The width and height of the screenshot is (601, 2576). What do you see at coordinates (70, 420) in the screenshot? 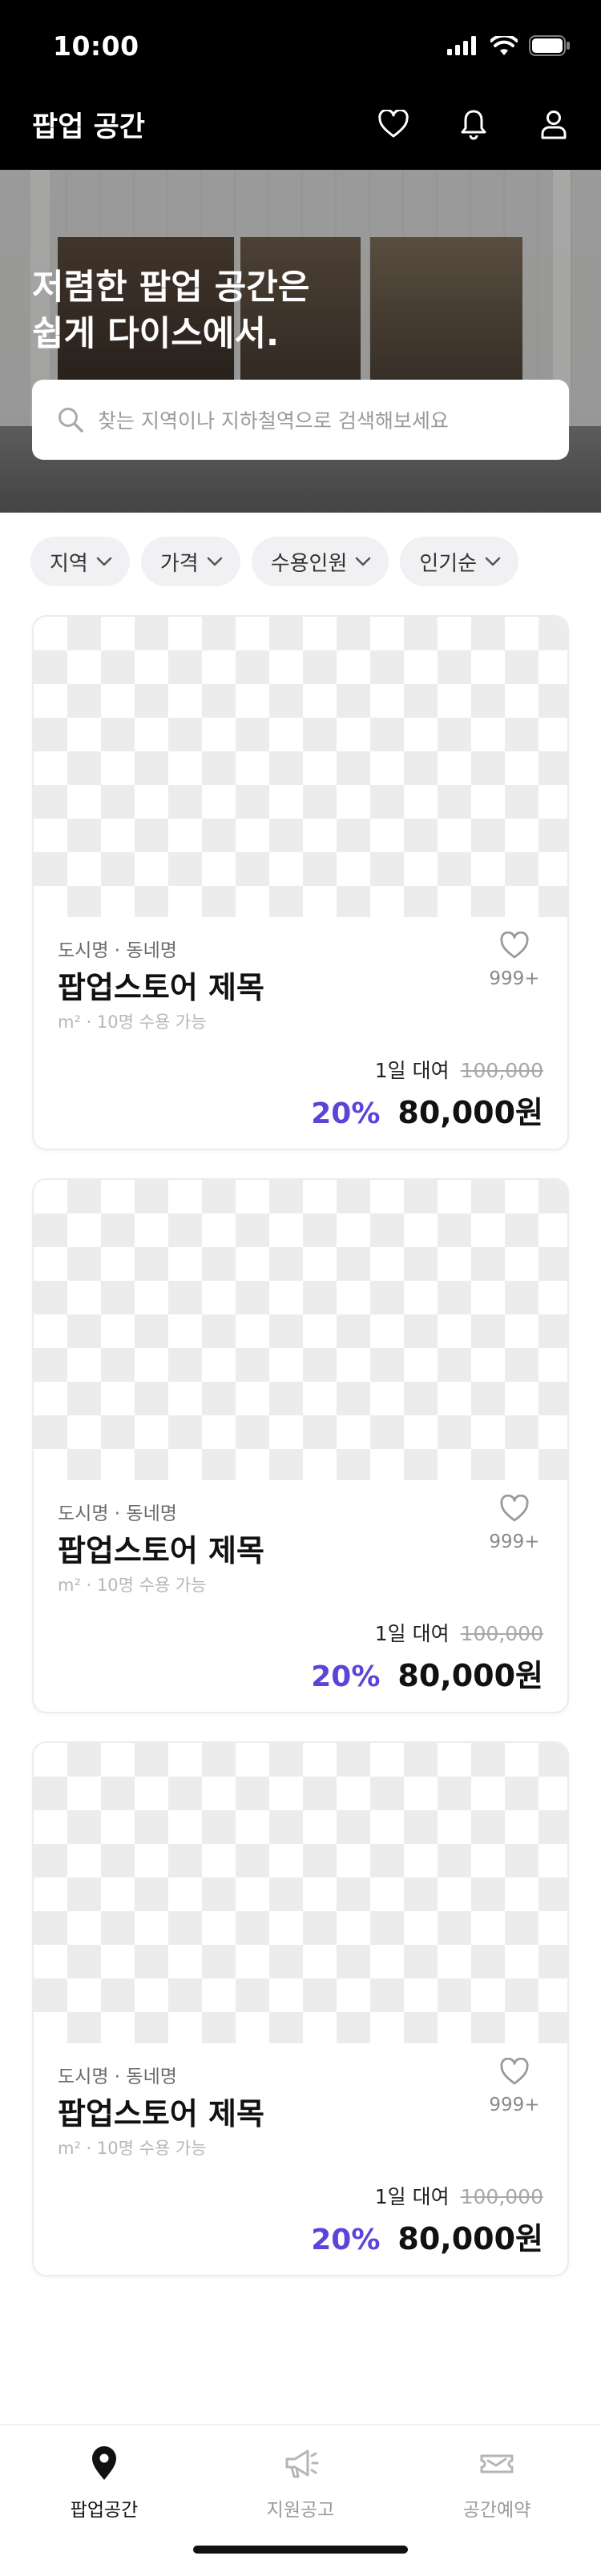
I see `search-icon` at bounding box center [70, 420].